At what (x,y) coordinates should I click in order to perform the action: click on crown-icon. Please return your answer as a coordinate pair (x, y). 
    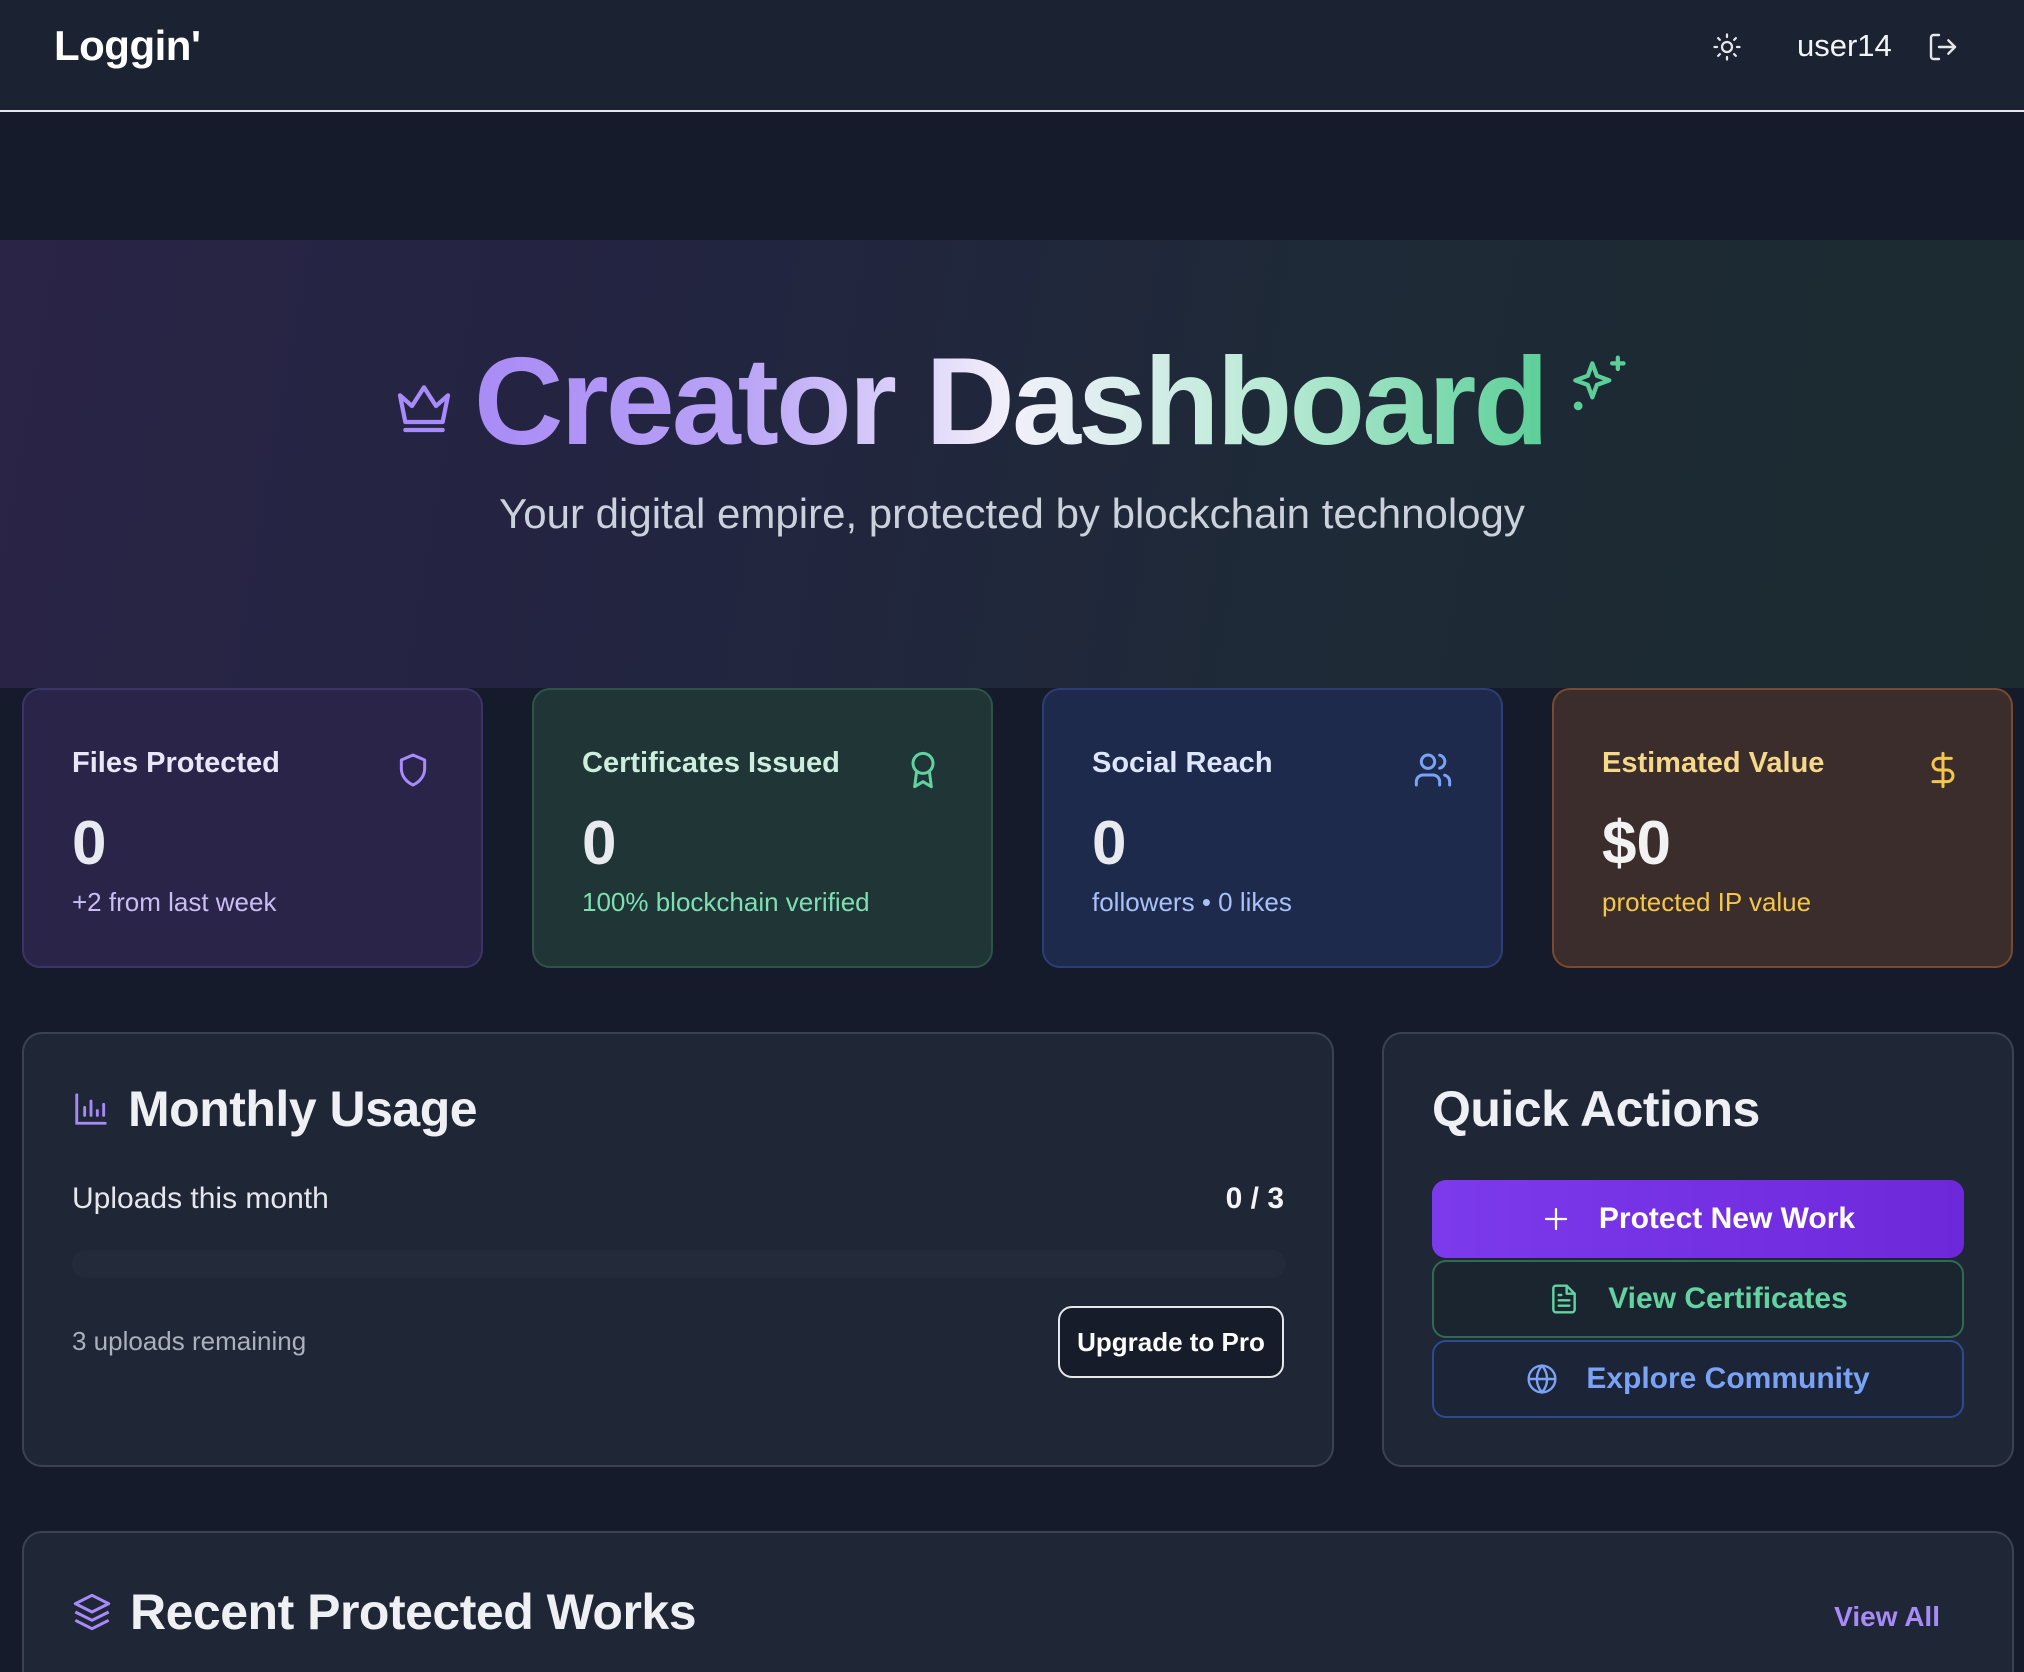
    Looking at the image, I should click on (424, 409).